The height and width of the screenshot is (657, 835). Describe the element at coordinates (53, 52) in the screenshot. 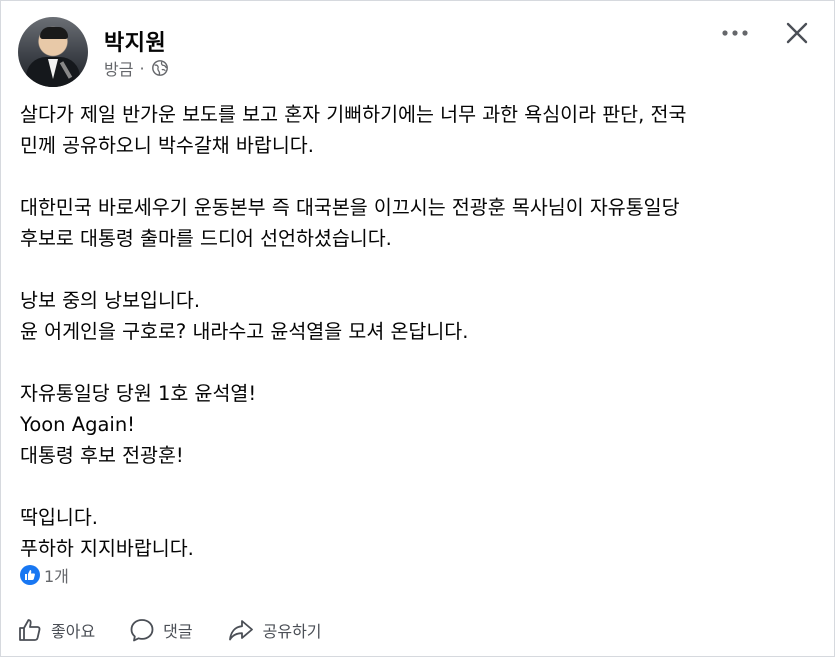

I see `avatar` at that location.